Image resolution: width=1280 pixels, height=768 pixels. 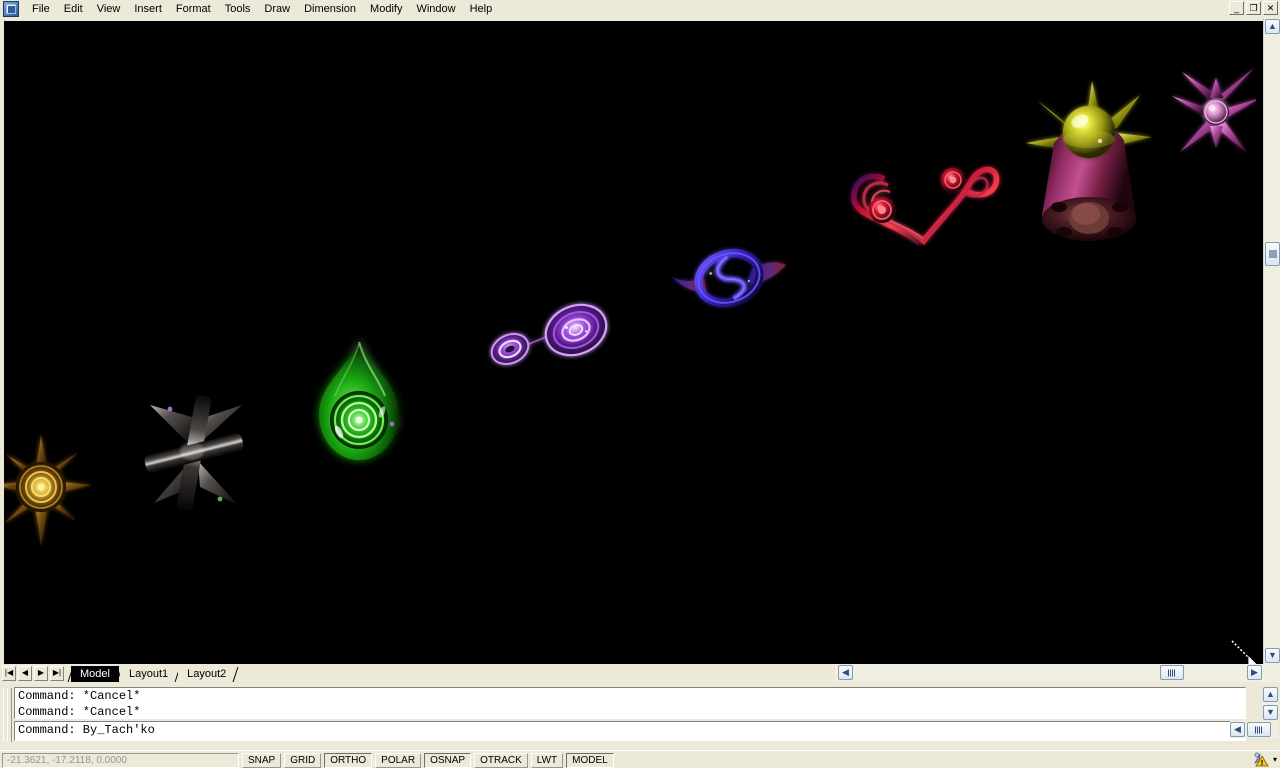 What do you see at coordinates (41, 673) in the screenshot?
I see `next-tab-button: ▶` at bounding box center [41, 673].